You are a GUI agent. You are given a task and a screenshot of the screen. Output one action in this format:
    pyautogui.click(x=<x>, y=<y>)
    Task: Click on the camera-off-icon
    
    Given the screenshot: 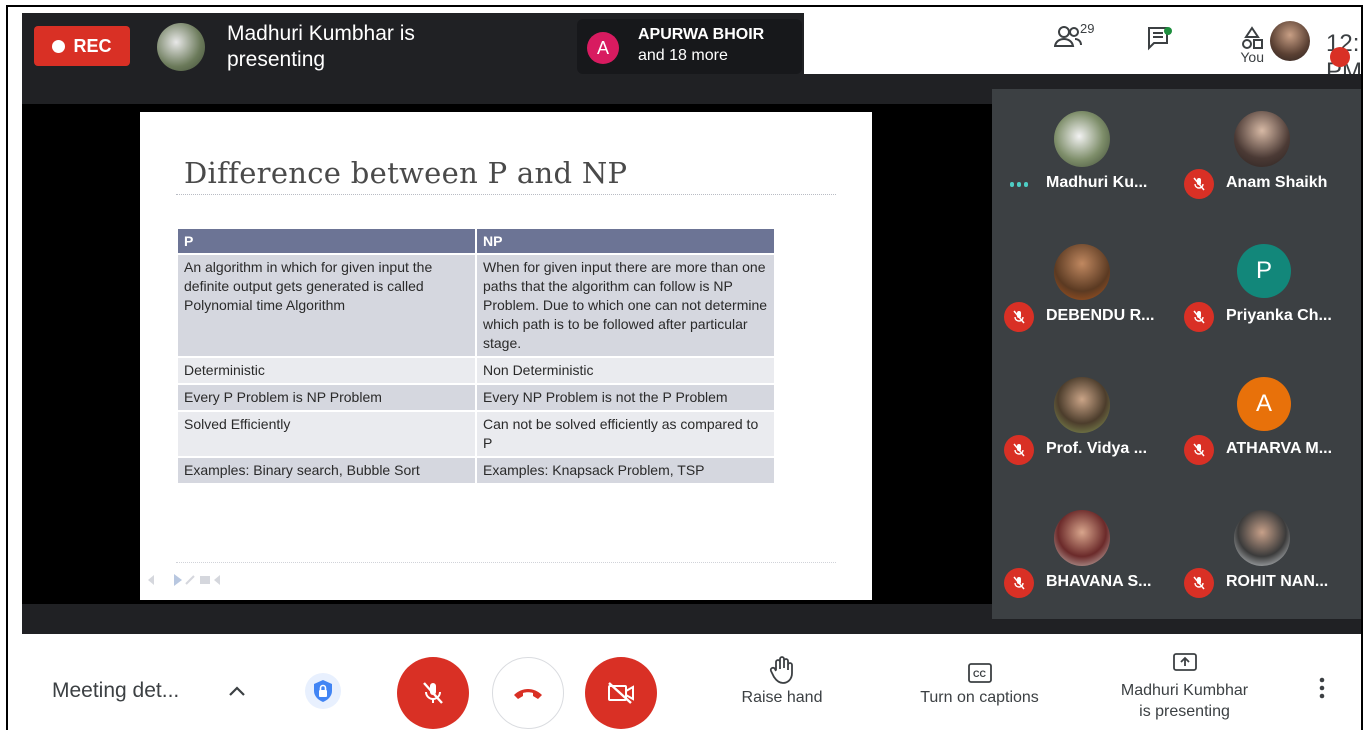 What is the action you would take?
    pyautogui.click(x=621, y=693)
    